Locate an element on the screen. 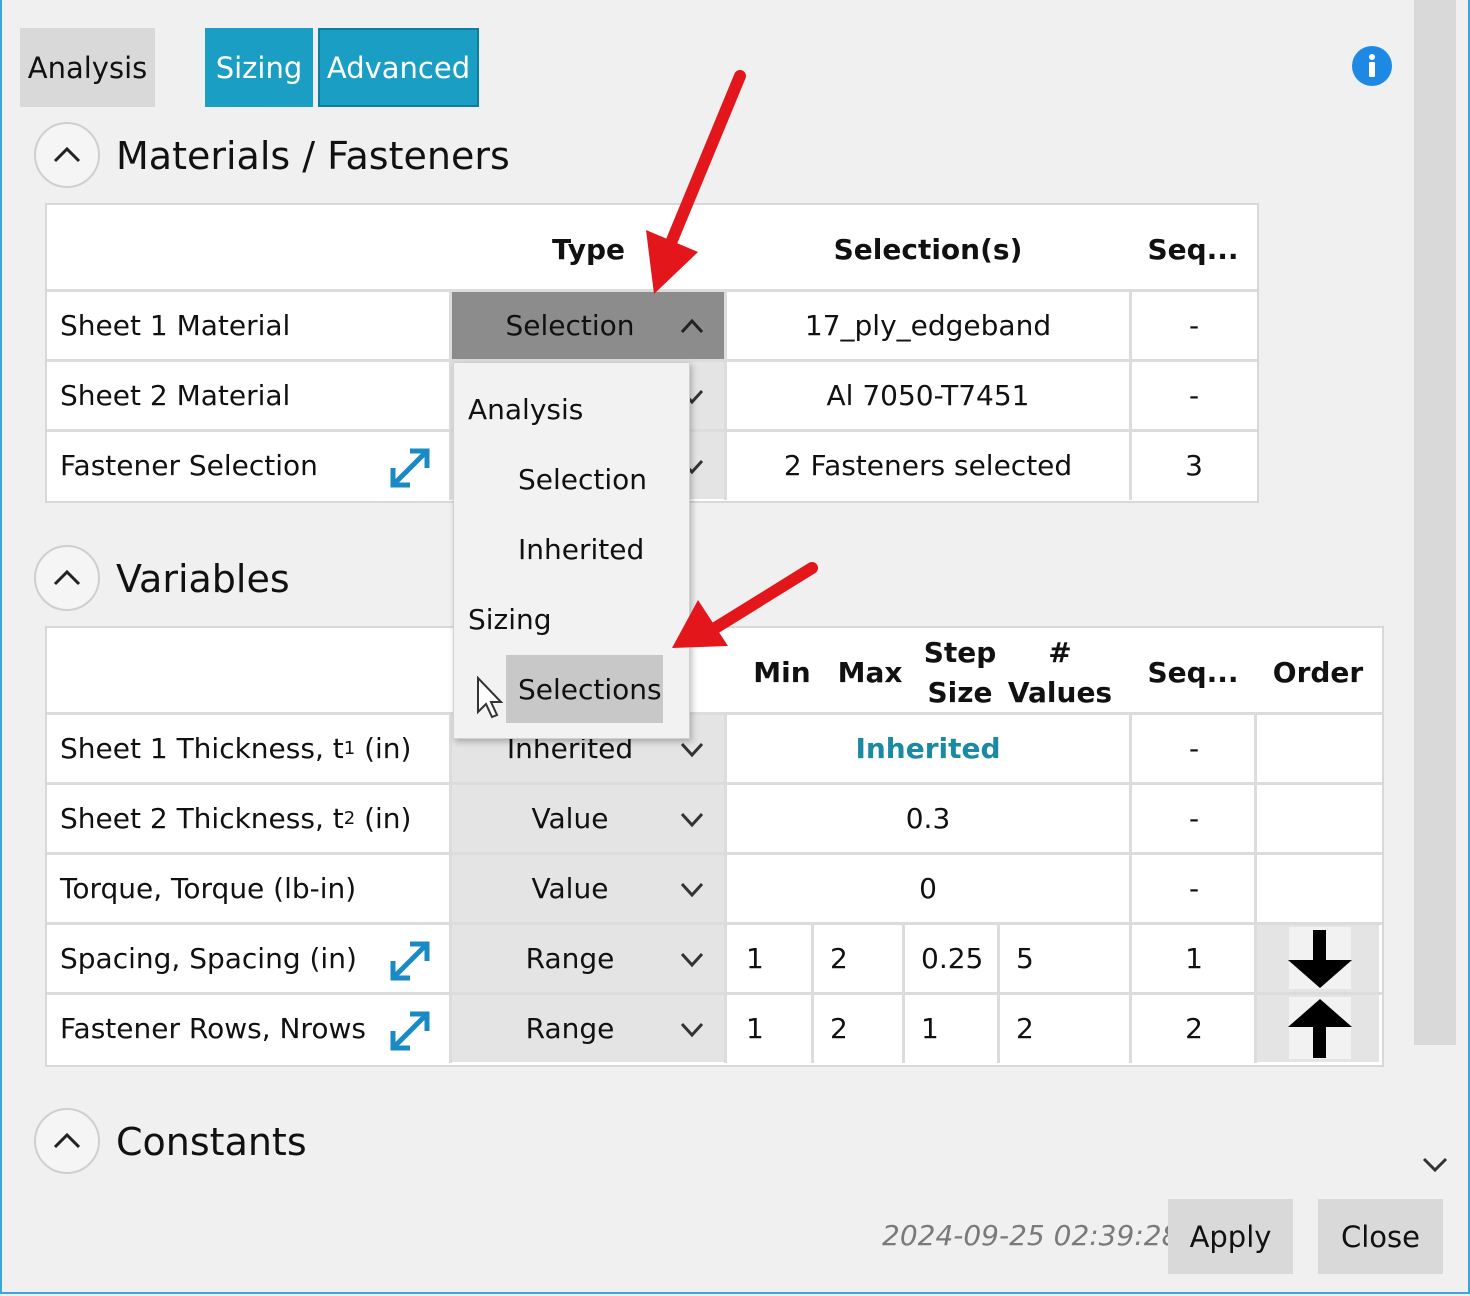 The height and width of the screenshot is (1296, 1470). selection-cell: Al 7050-T7451 is located at coordinates (928, 395).